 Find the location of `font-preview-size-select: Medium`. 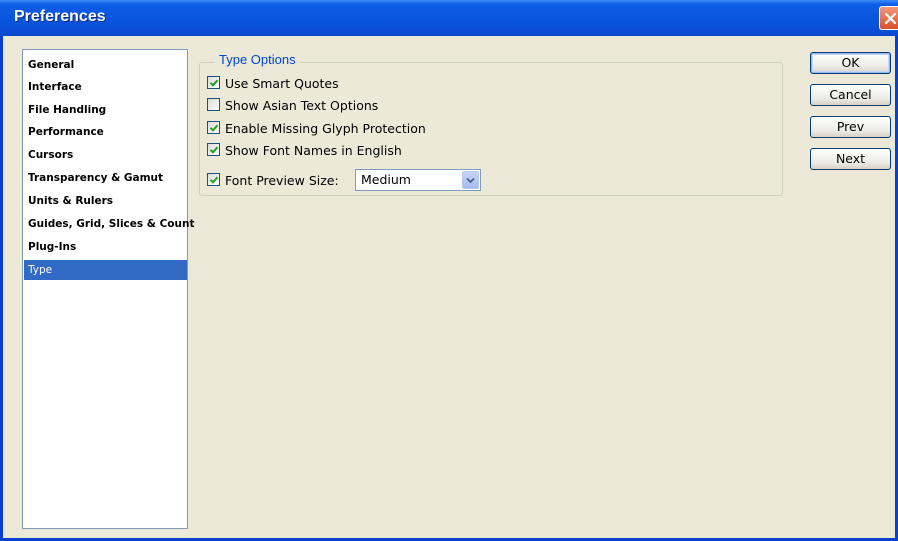

font-preview-size-select: Medium is located at coordinates (418, 180).